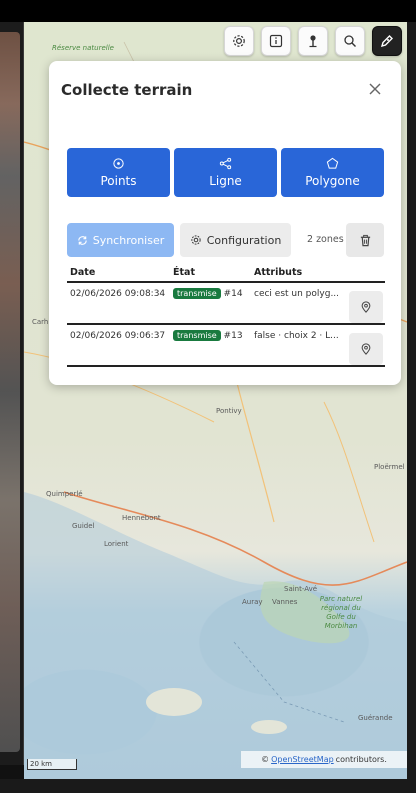 Image resolution: width=416 pixels, height=793 pixels. Describe the element at coordinates (301, 589) in the screenshot. I see `map-label-saint-ave: Saint-Avé` at that location.